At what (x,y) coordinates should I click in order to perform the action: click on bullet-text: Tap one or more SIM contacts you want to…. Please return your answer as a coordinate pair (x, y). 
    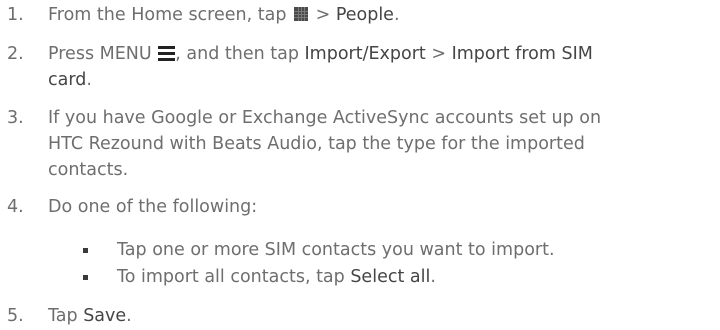
    Looking at the image, I should click on (336, 250).